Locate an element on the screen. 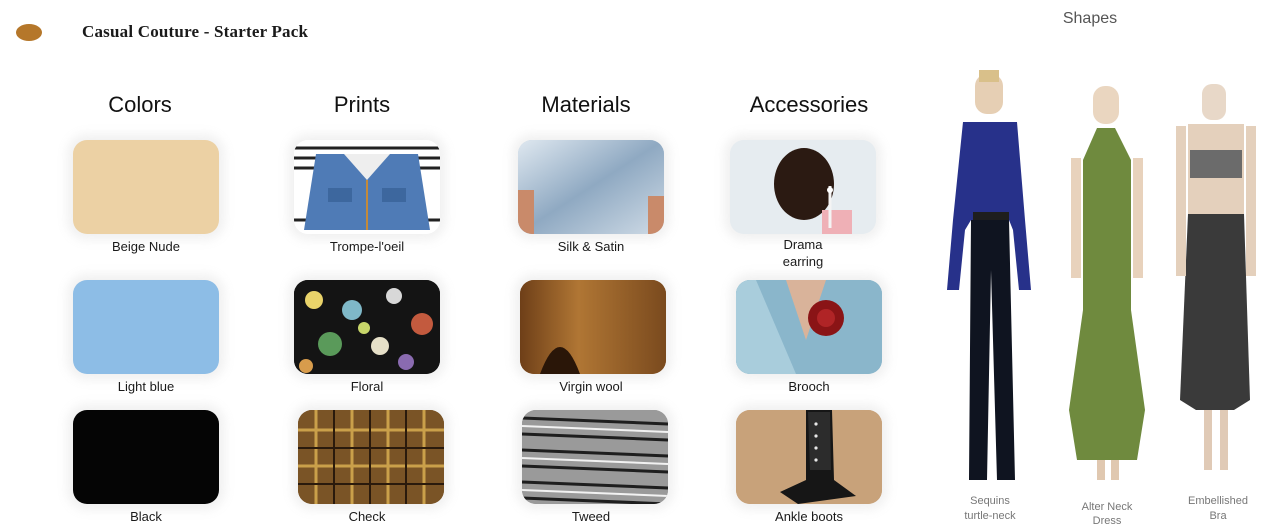 The height and width of the screenshot is (529, 1265). tile-label: Silk & Satin is located at coordinates (591, 246).